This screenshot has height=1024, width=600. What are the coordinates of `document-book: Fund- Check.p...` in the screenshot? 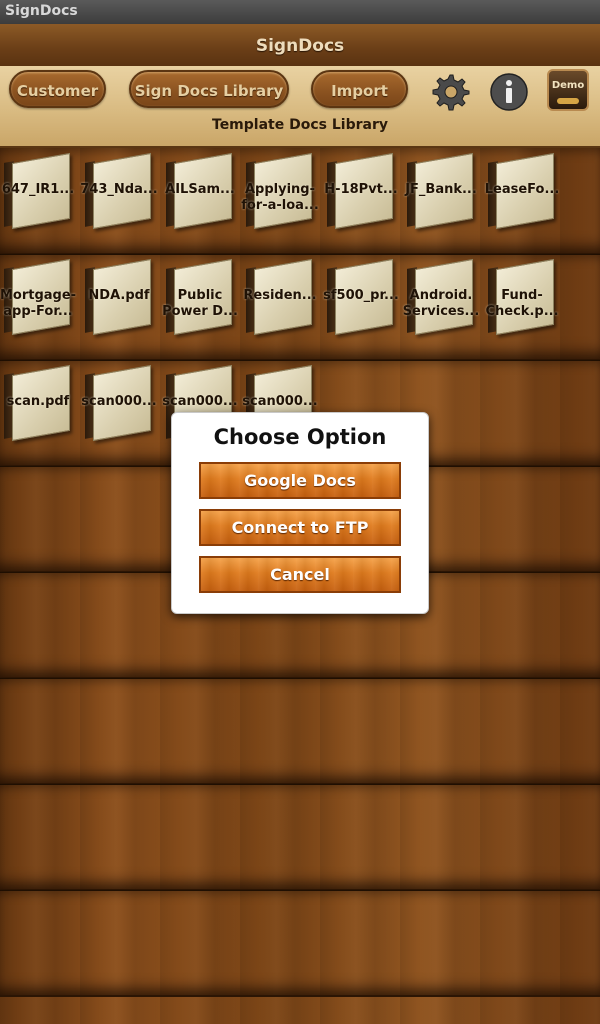 It's located at (522, 298).